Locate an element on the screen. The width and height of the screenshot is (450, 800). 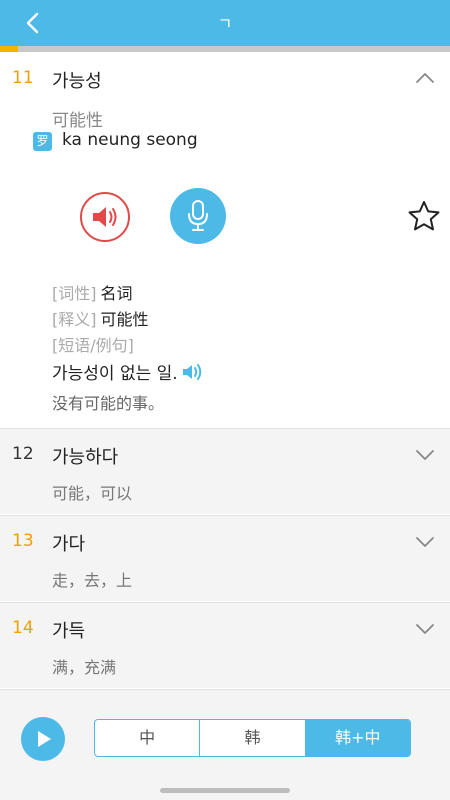
example-korean-text: 가능성이 없는 일. is located at coordinates (115, 374).